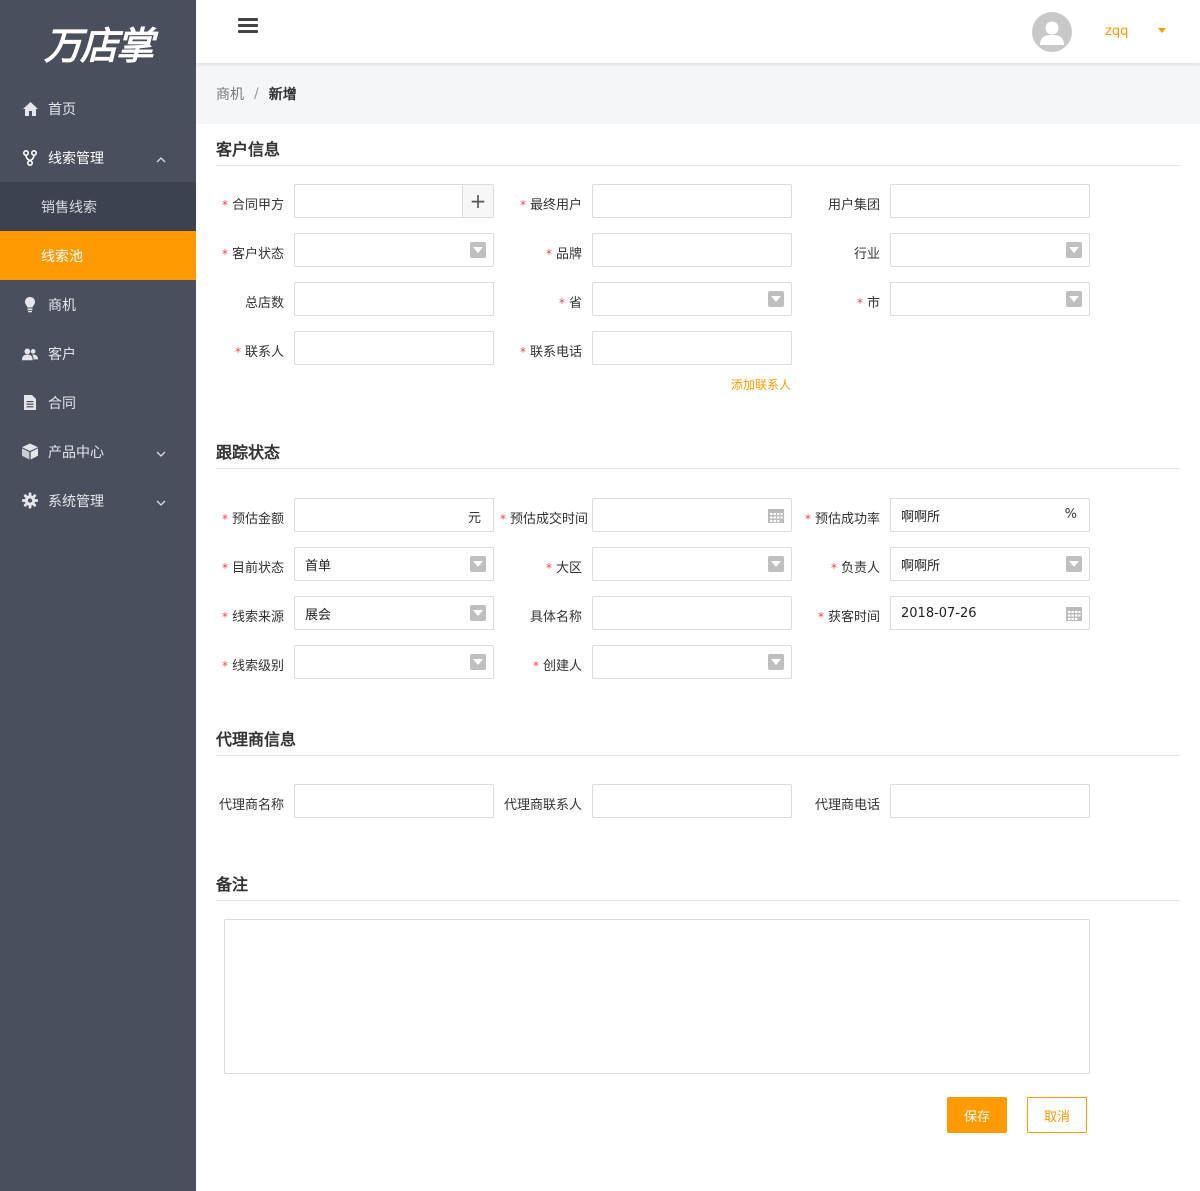 Image resolution: width=1200 pixels, height=1191 pixels. Describe the element at coordinates (692, 250) in the screenshot. I see `brand-input` at that location.